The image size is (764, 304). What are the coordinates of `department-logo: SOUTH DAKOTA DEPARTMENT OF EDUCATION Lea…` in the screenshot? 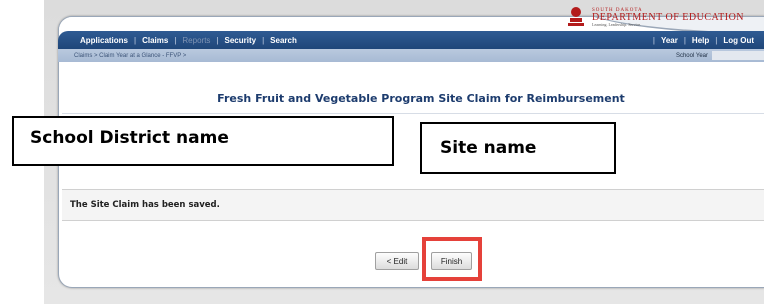 It's located at (655, 17).